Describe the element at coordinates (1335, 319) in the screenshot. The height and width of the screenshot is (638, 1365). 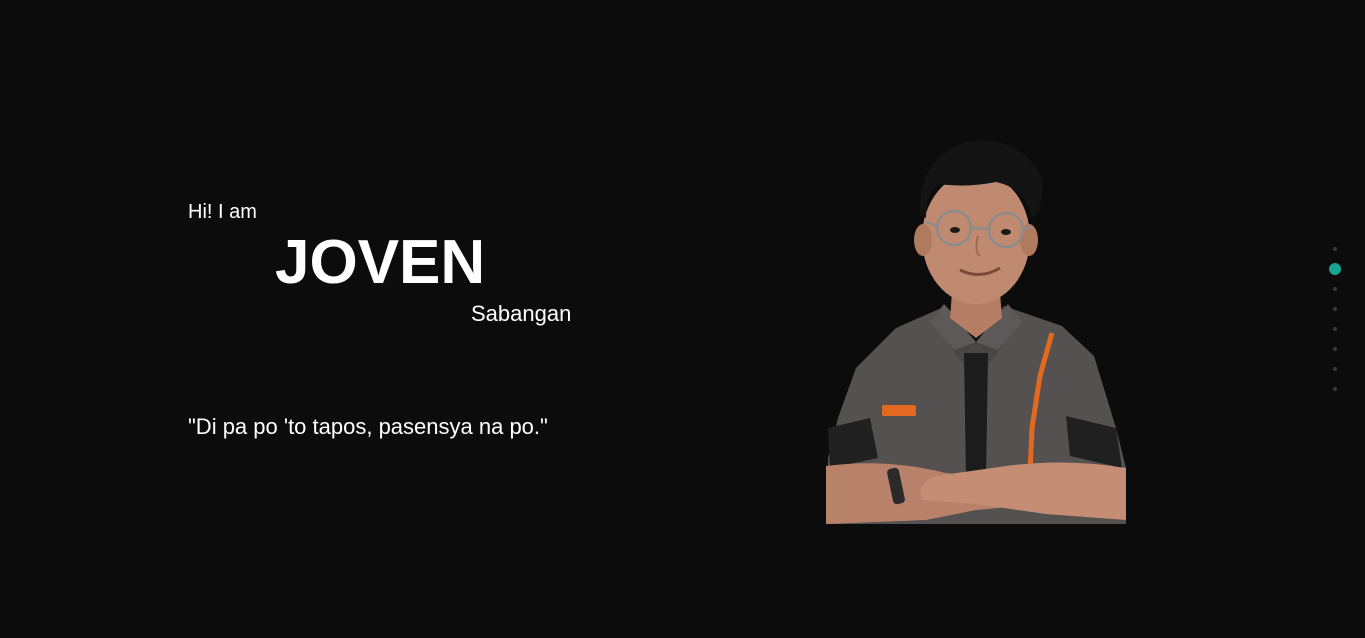
I see `section-dot-navigation` at that location.